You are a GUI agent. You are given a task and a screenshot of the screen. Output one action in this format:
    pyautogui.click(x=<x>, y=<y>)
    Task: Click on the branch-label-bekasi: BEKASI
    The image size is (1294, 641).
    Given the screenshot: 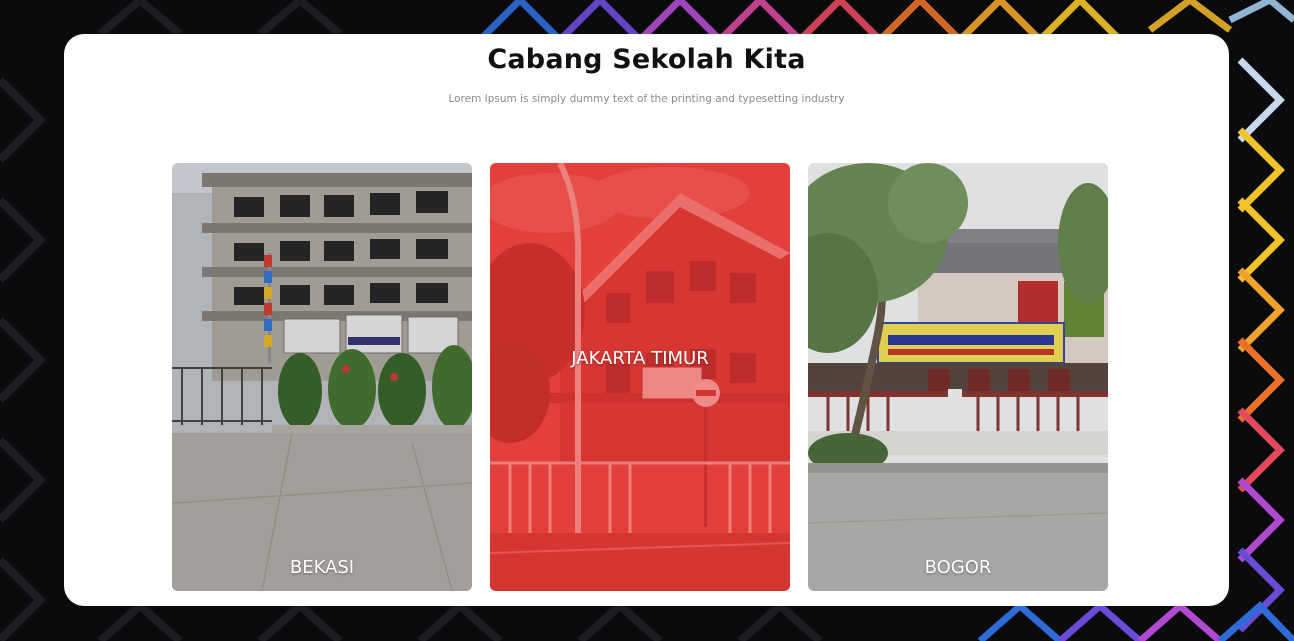 What is the action you would take?
    pyautogui.click(x=322, y=567)
    